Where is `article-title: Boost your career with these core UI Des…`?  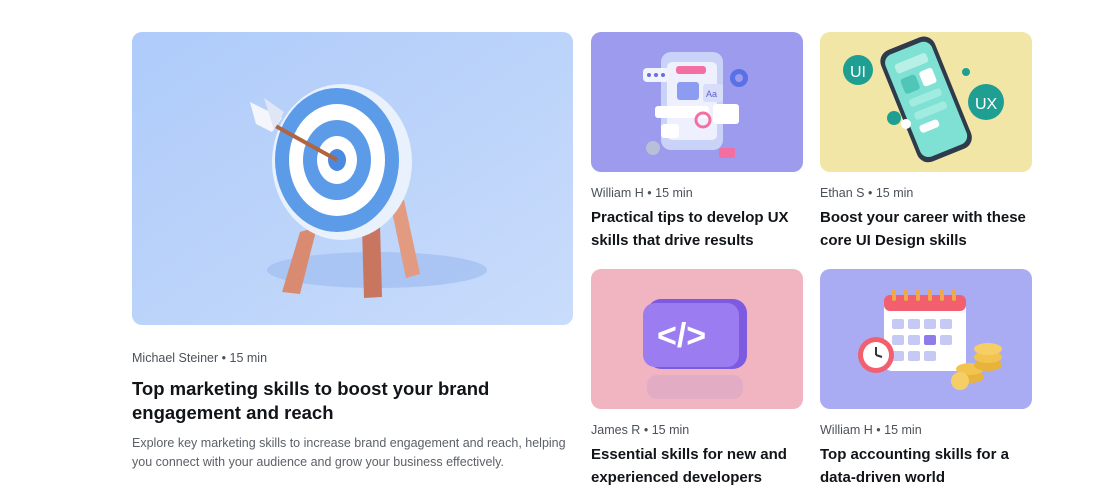
article-title: Boost your career with these core UI Des… is located at coordinates (926, 229).